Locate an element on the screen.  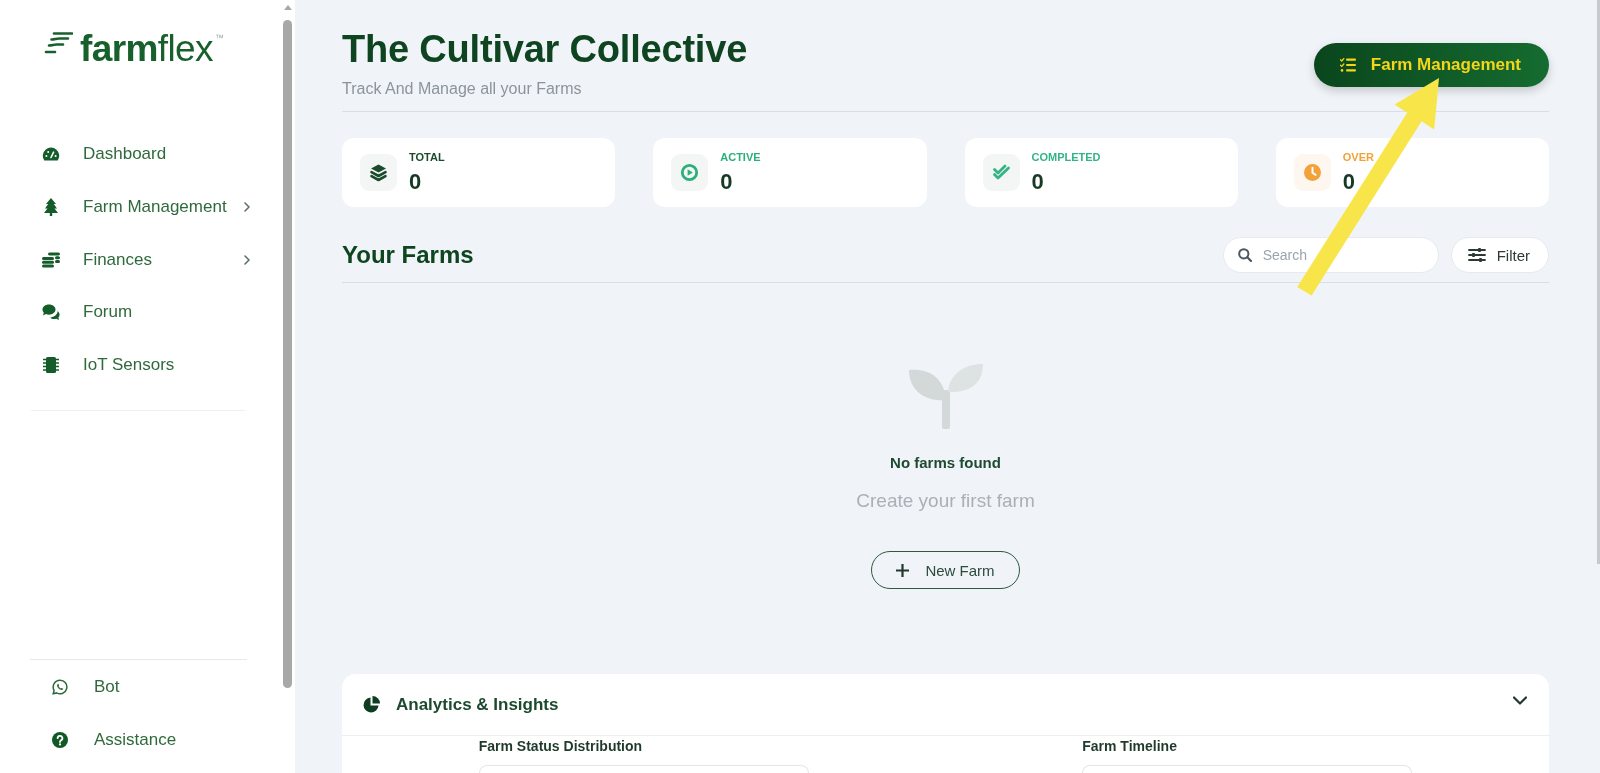
checklist-icon is located at coordinates (1347, 65).